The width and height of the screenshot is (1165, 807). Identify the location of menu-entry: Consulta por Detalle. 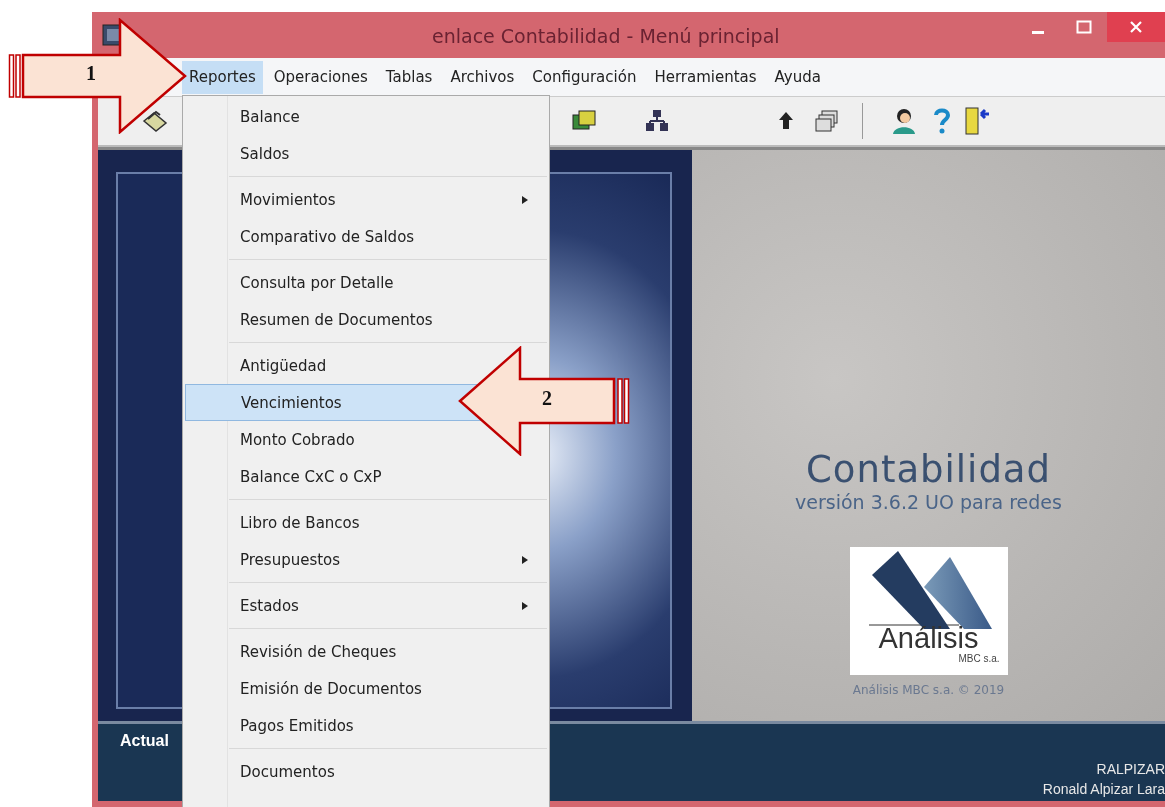
(366, 282).